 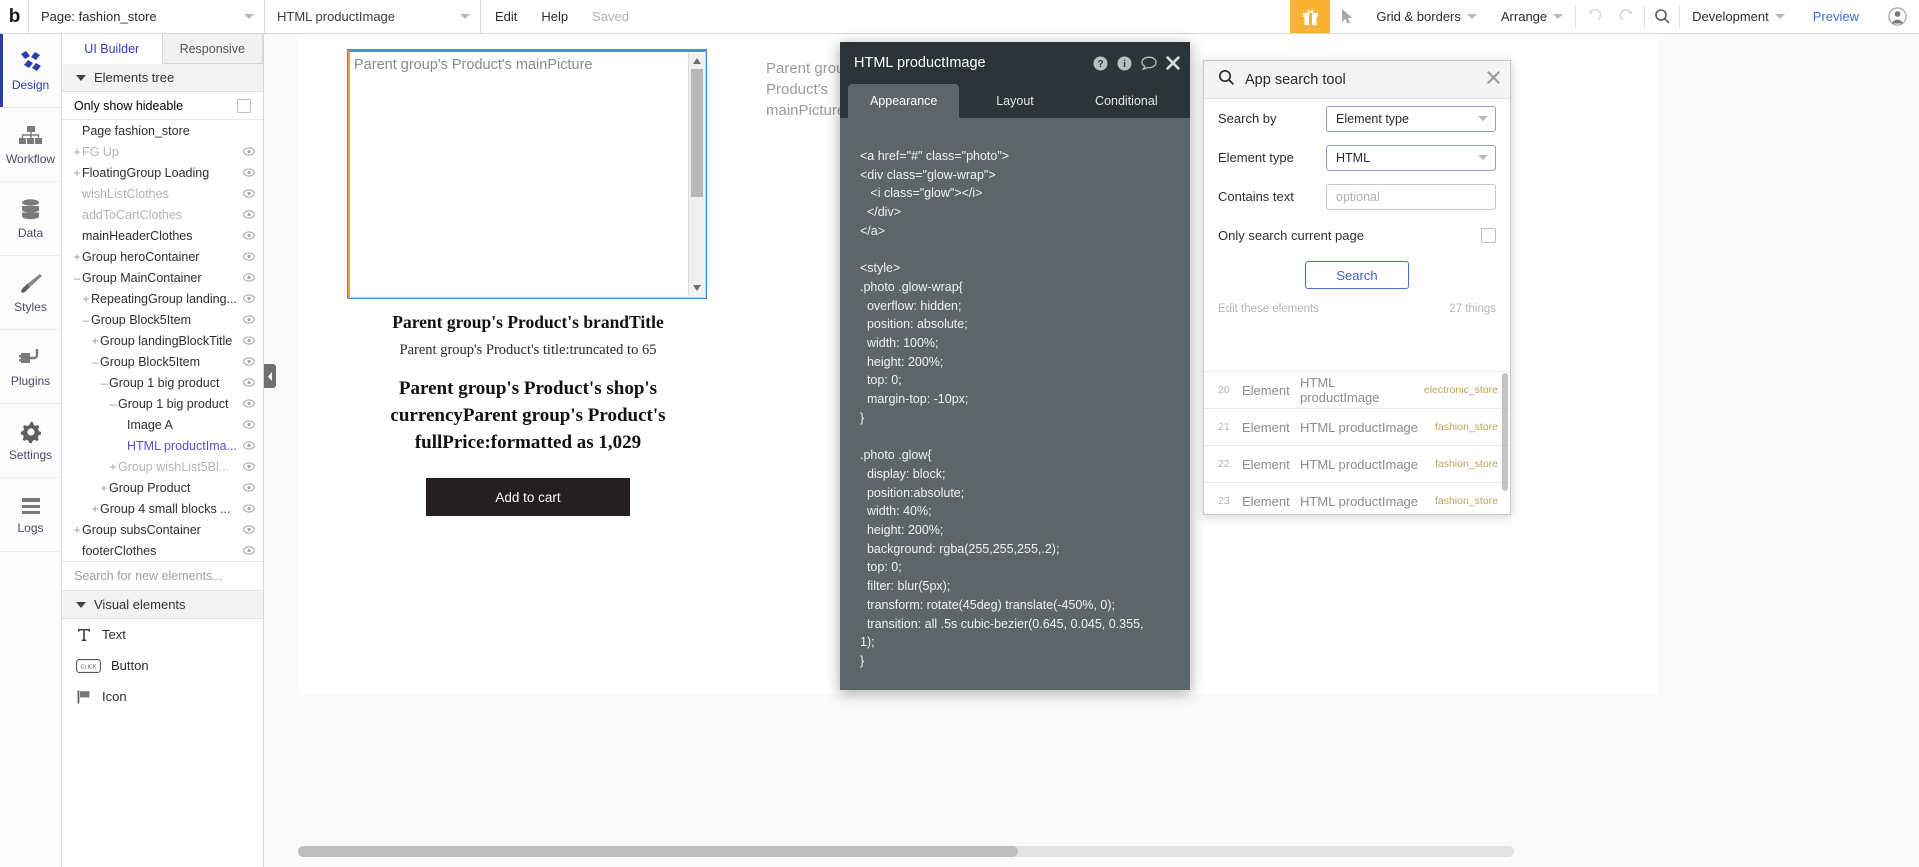 What do you see at coordinates (1015, 63) in the screenshot?
I see `modal-header: HTML productImage ? i` at bounding box center [1015, 63].